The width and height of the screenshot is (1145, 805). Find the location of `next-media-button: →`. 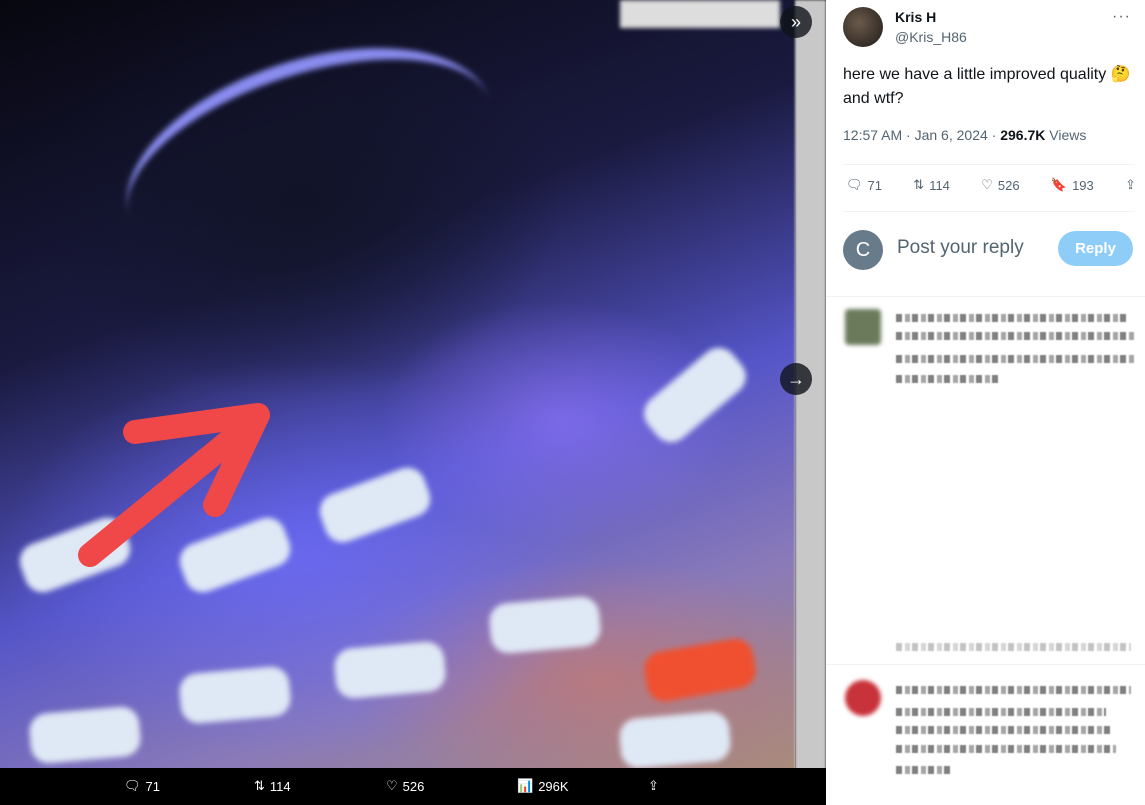

next-media-button: → is located at coordinates (796, 379).